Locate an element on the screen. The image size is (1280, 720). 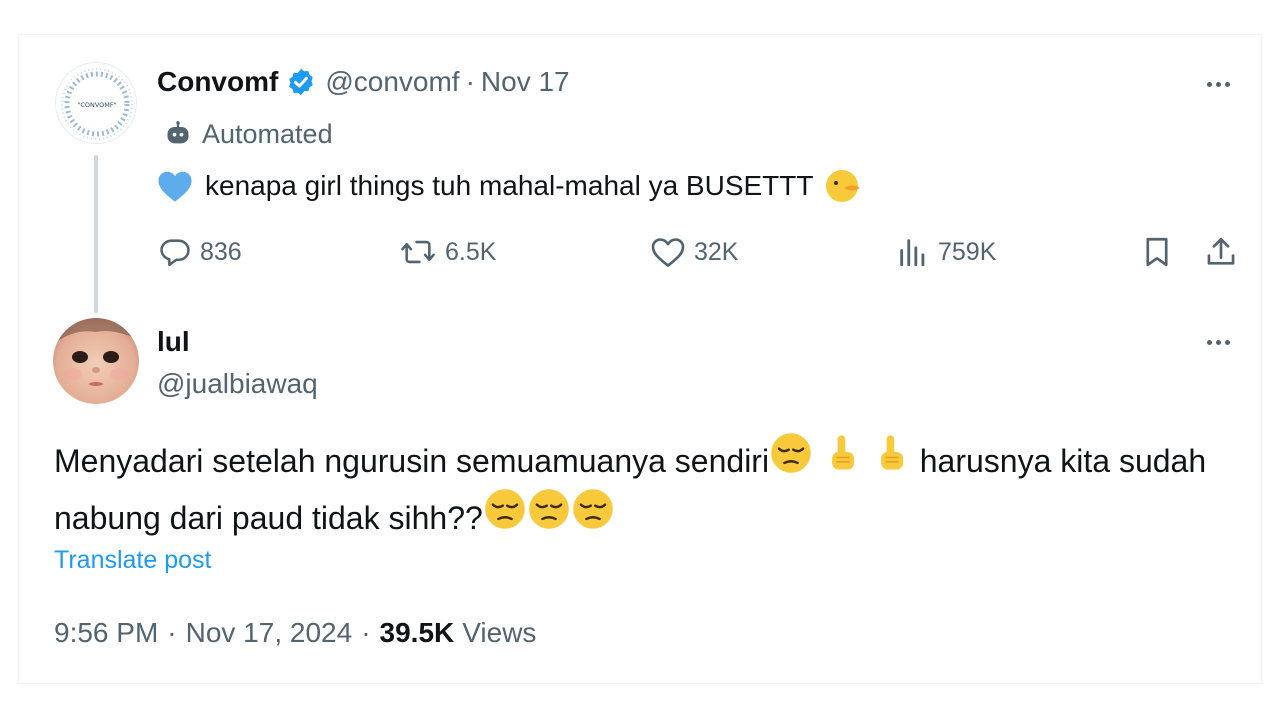
verified-badge-icon is located at coordinates (301, 82).